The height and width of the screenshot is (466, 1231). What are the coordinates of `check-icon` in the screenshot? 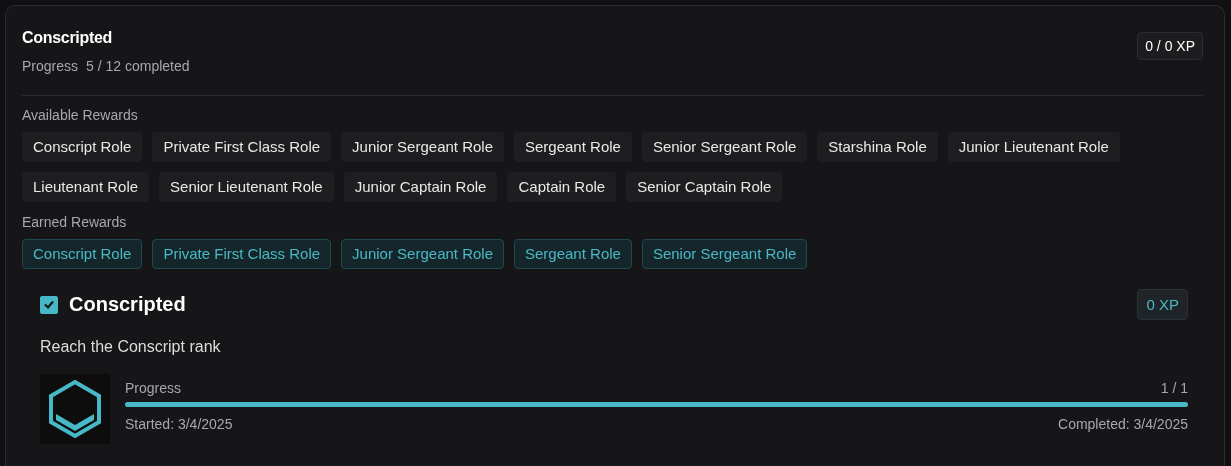 It's located at (49, 304).